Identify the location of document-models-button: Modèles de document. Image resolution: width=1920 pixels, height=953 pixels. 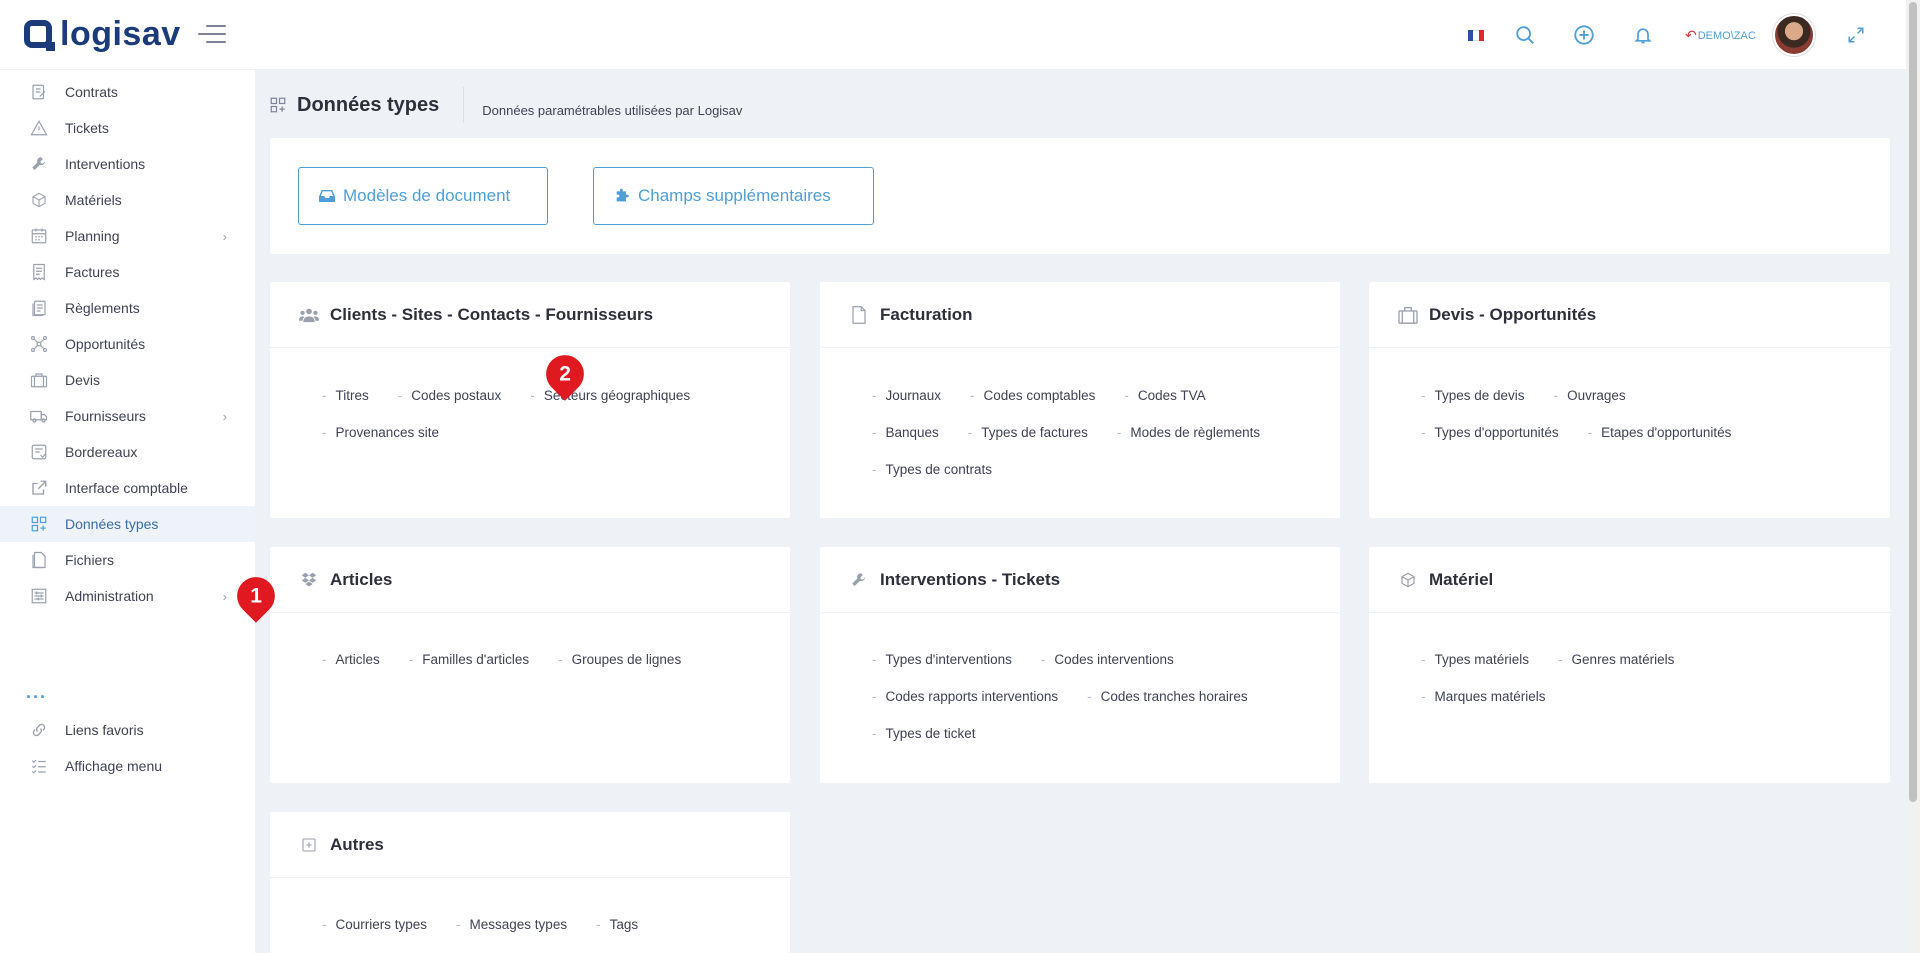
(423, 196).